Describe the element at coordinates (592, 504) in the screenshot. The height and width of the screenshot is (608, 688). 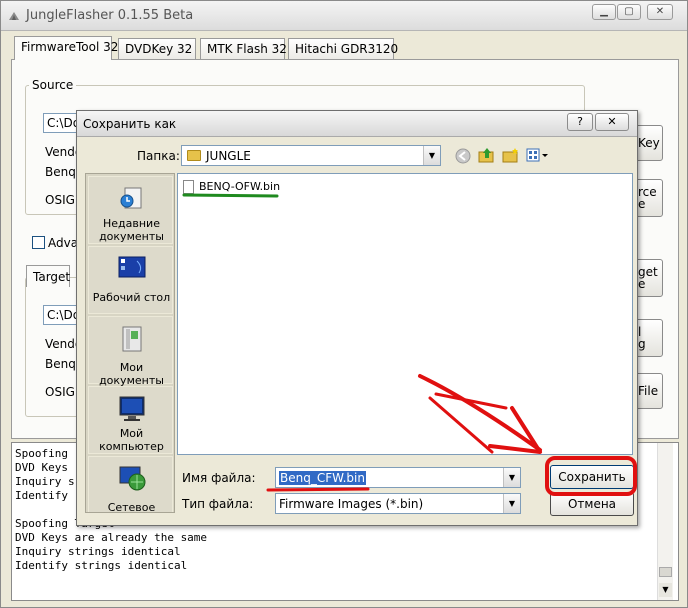
I see `cancel-button: Отмена` at that location.